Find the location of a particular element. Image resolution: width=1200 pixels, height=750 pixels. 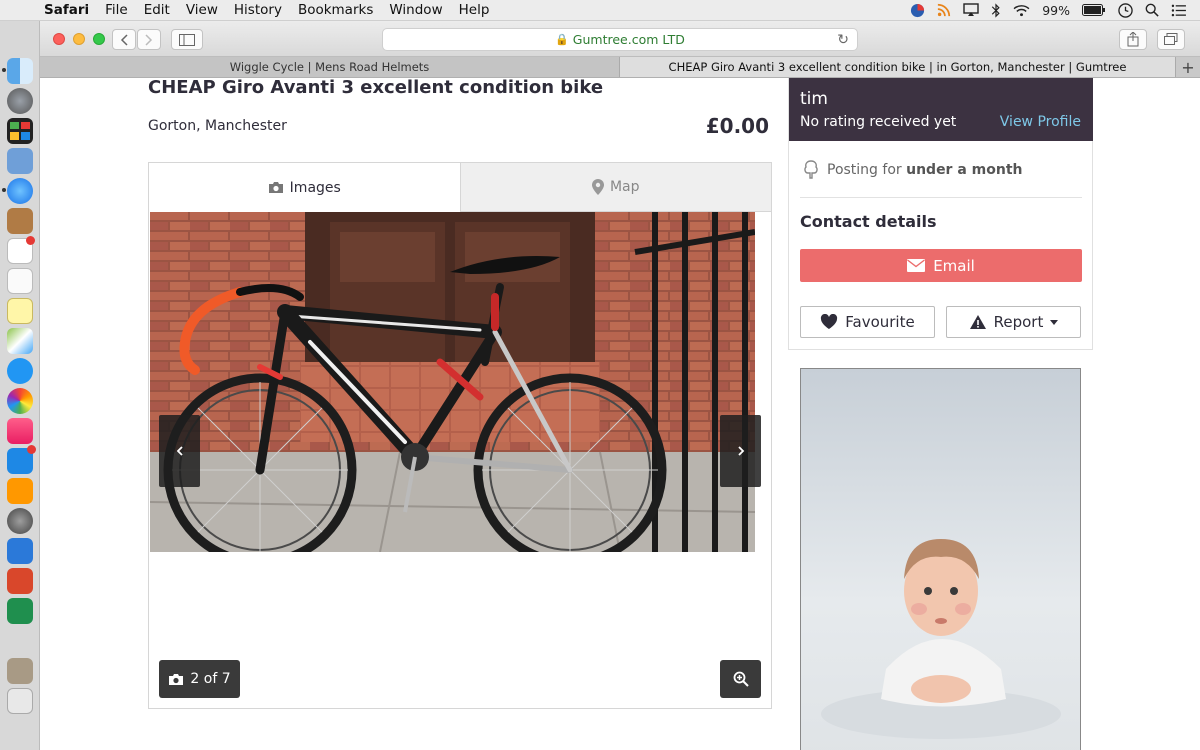

camera-icon is located at coordinates (275, 187).